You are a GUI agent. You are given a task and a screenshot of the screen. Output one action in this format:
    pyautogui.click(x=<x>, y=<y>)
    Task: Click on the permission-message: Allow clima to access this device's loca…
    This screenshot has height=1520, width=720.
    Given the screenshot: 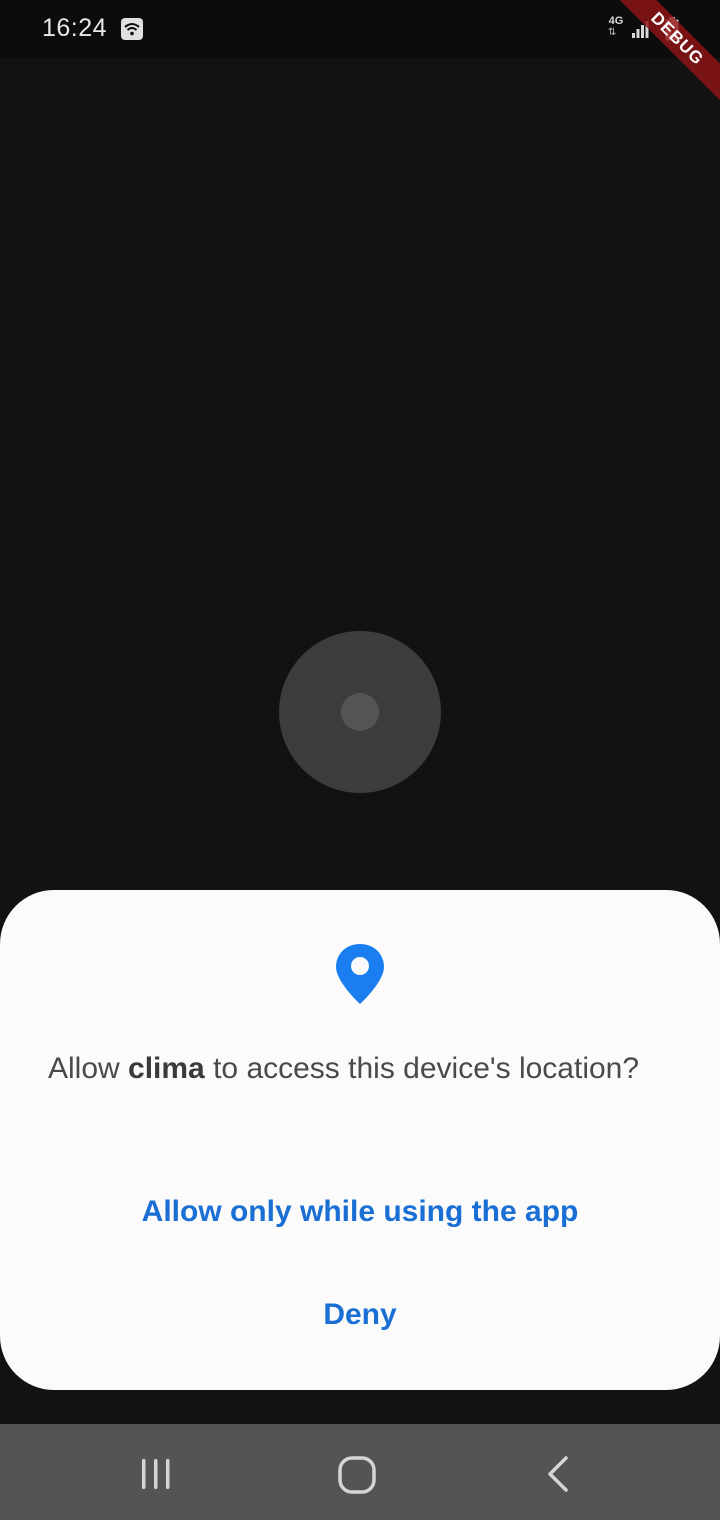 What is the action you would take?
    pyautogui.click(x=363, y=1069)
    